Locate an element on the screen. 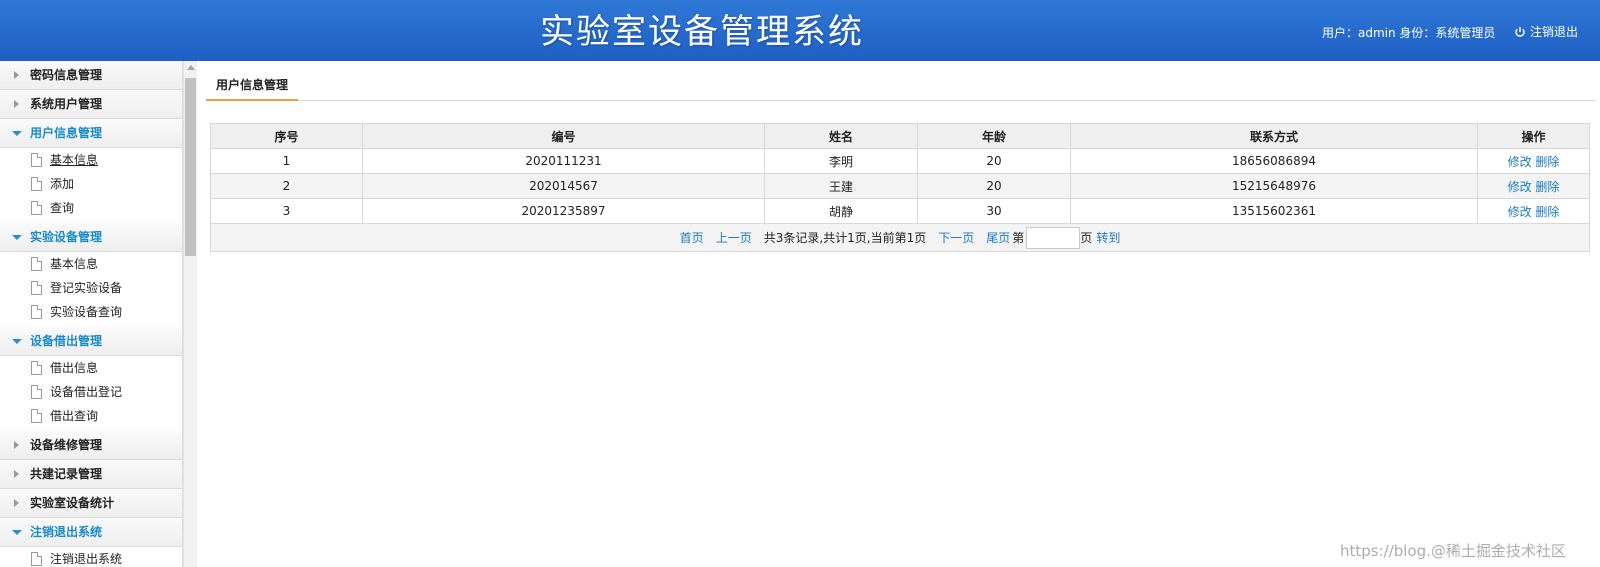 Image resolution: width=1600 pixels, height=567 pixels. cell-contact: 15215648976 is located at coordinates (1274, 186).